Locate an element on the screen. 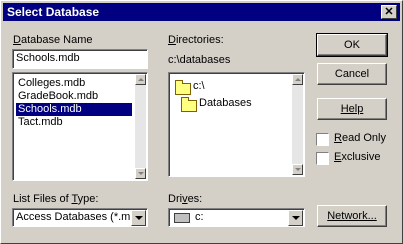  database-name-label: Database Name is located at coordinates (53, 40).